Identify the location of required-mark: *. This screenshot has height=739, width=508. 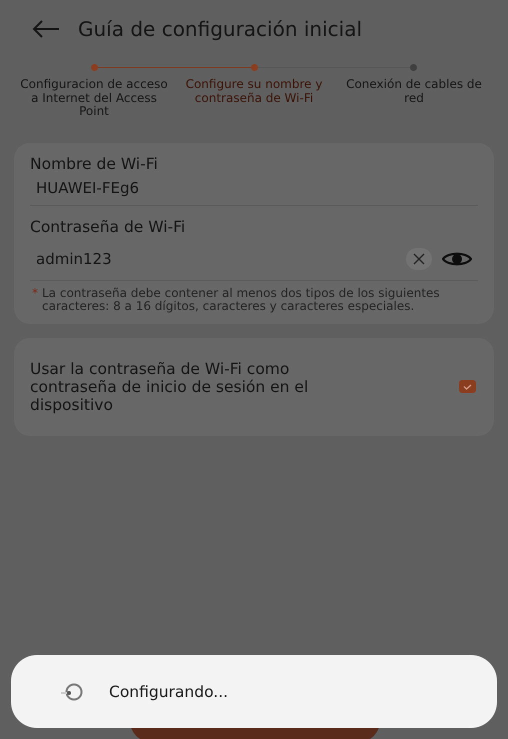
(35, 294).